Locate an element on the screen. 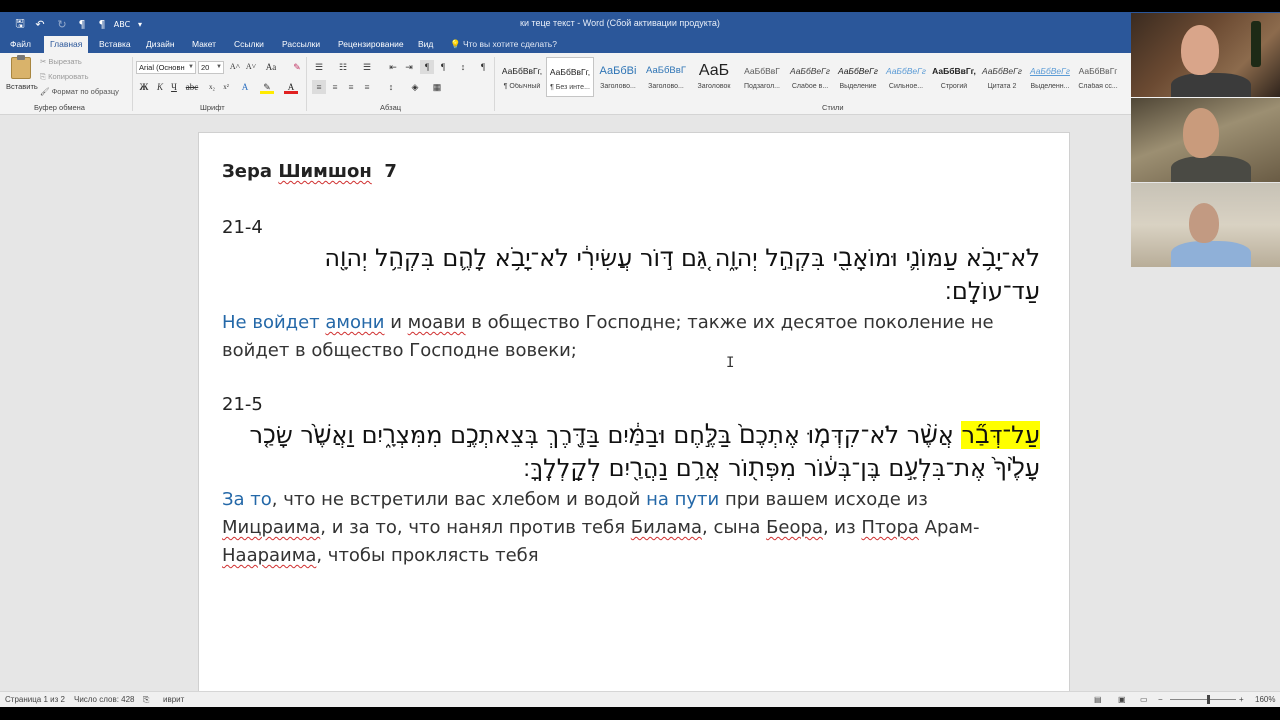  line-spacing-icon: ↕ is located at coordinates (391, 87).